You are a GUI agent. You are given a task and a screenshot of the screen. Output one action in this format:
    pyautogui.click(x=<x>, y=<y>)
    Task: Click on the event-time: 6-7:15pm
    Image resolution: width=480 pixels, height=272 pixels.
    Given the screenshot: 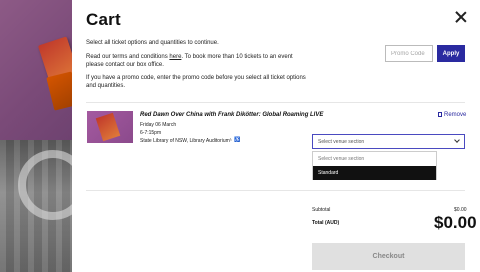 What is the action you would take?
    pyautogui.click(x=151, y=133)
    